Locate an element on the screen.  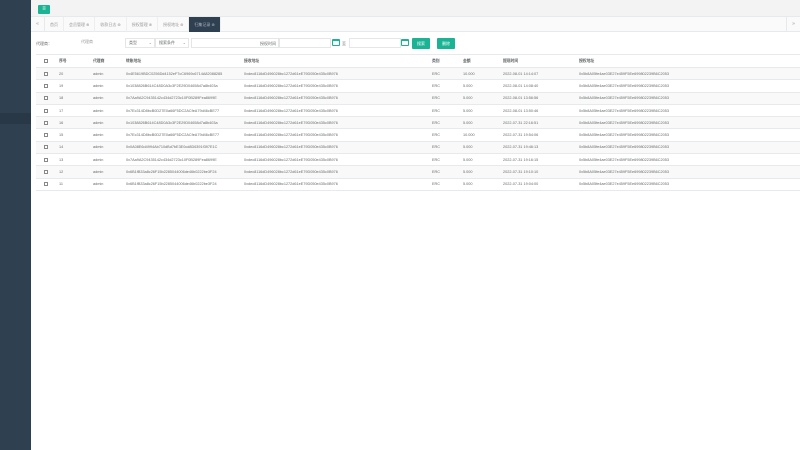
search-button: 搜索 is located at coordinates (421, 43).